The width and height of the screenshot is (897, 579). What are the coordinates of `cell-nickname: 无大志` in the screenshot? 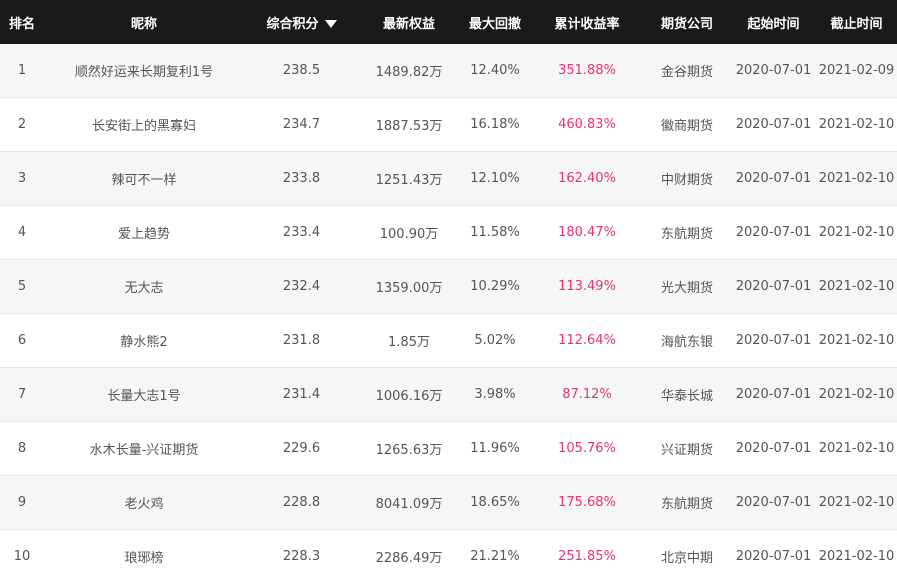 It's located at (144, 286).